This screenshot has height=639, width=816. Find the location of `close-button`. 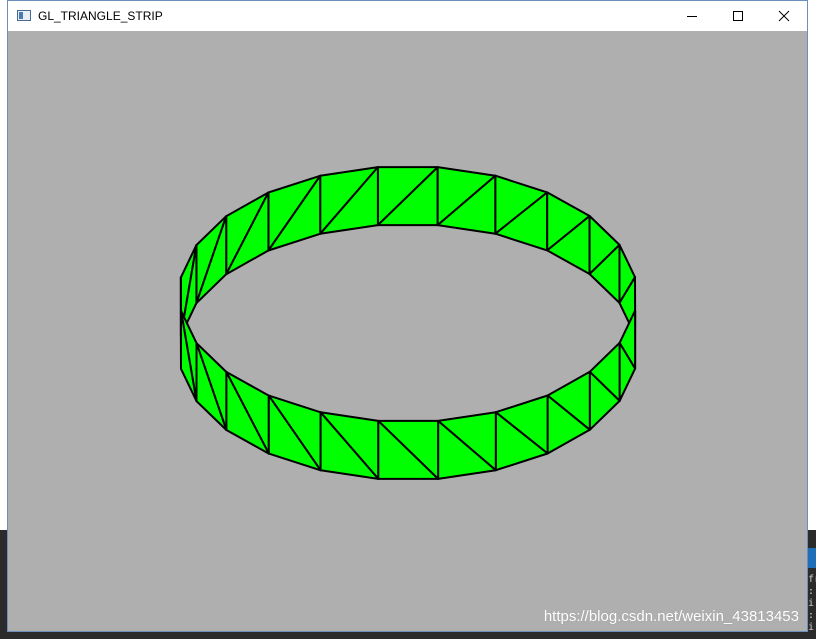

close-button is located at coordinates (784, 16).